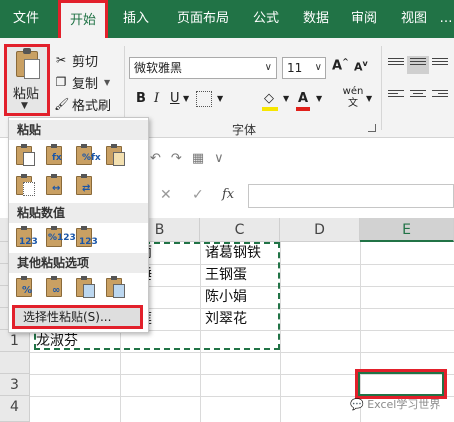  I want to click on phonetic-label: wén, so click(353, 91).